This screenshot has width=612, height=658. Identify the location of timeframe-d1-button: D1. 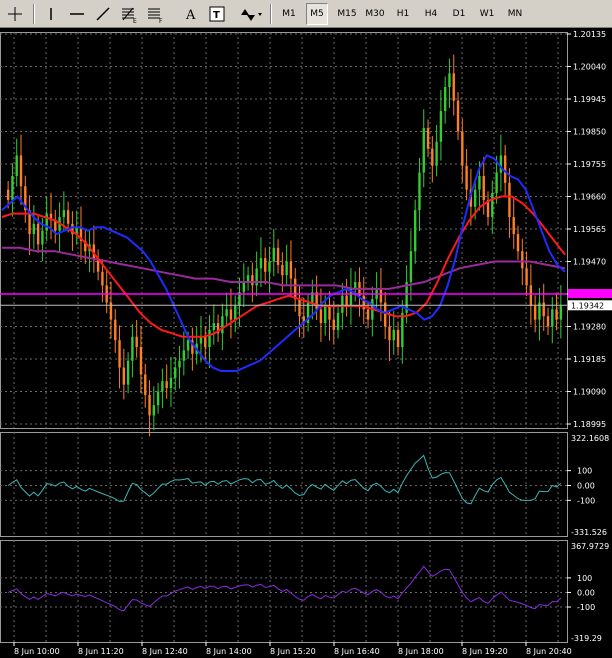
(459, 14).